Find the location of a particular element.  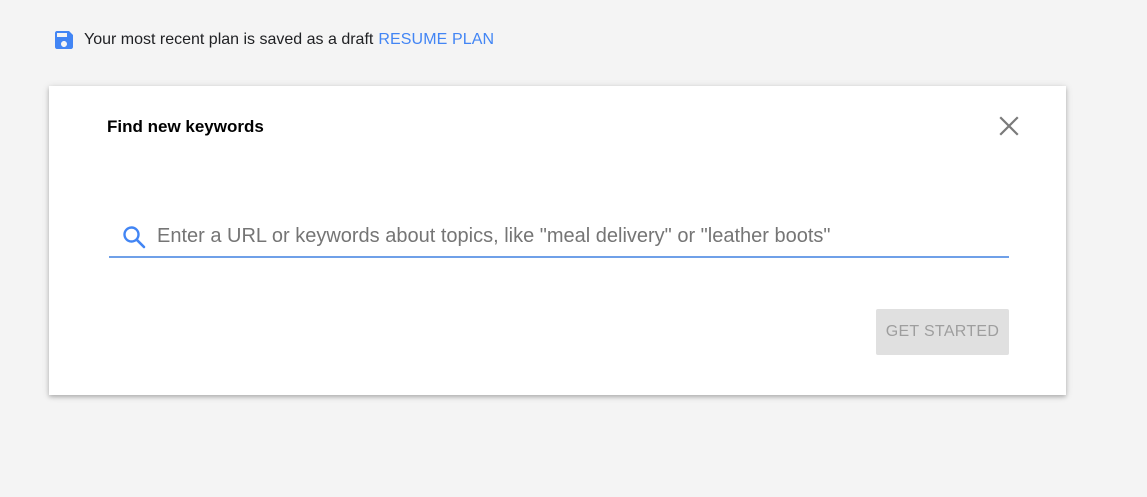

keyword-search-input is located at coordinates (583, 236).